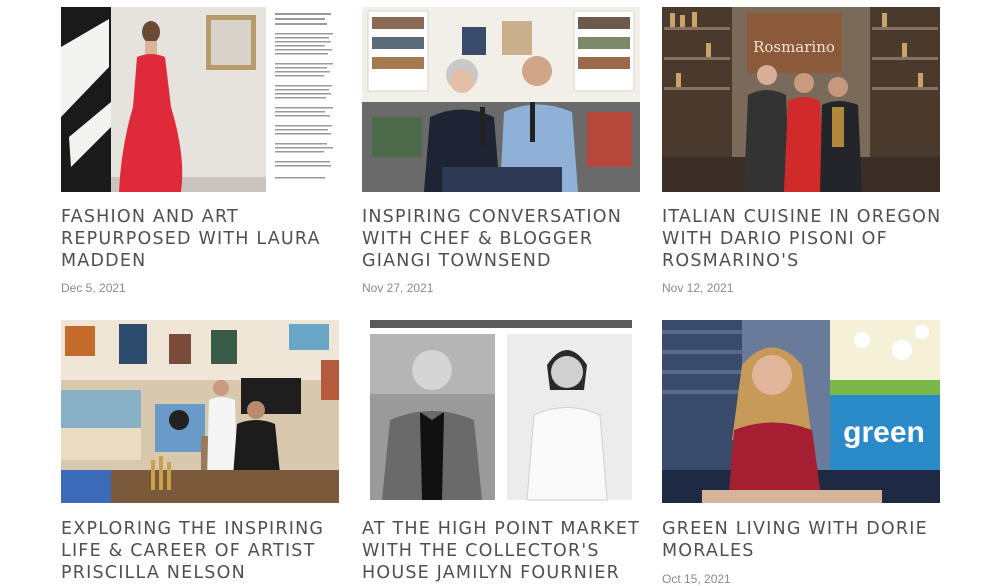 The image size is (1000, 586). What do you see at coordinates (398, 288) in the screenshot?
I see `post-date: Nov 27, 2021` at bounding box center [398, 288].